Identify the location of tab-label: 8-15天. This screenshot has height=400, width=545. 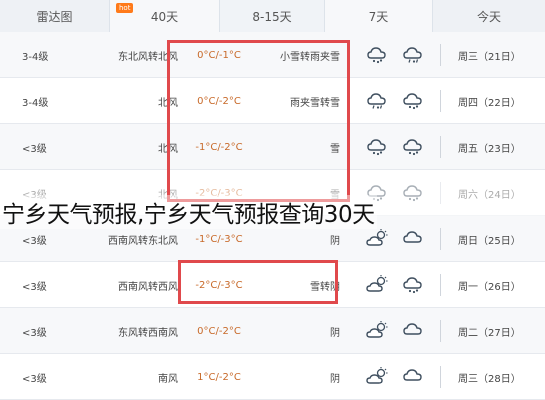
(272, 16).